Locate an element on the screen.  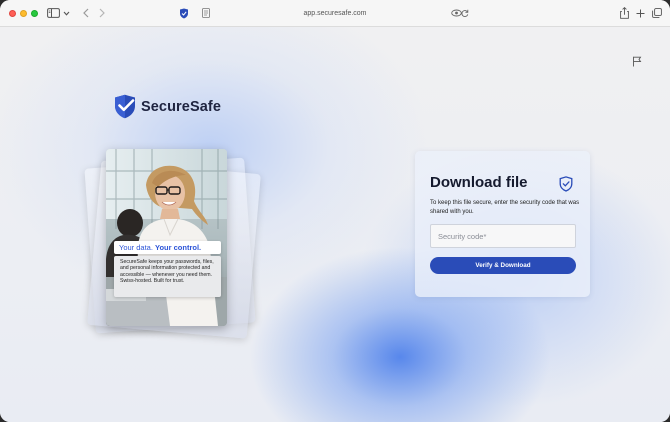
promo-title-strong: Your control. is located at coordinates (178, 247).